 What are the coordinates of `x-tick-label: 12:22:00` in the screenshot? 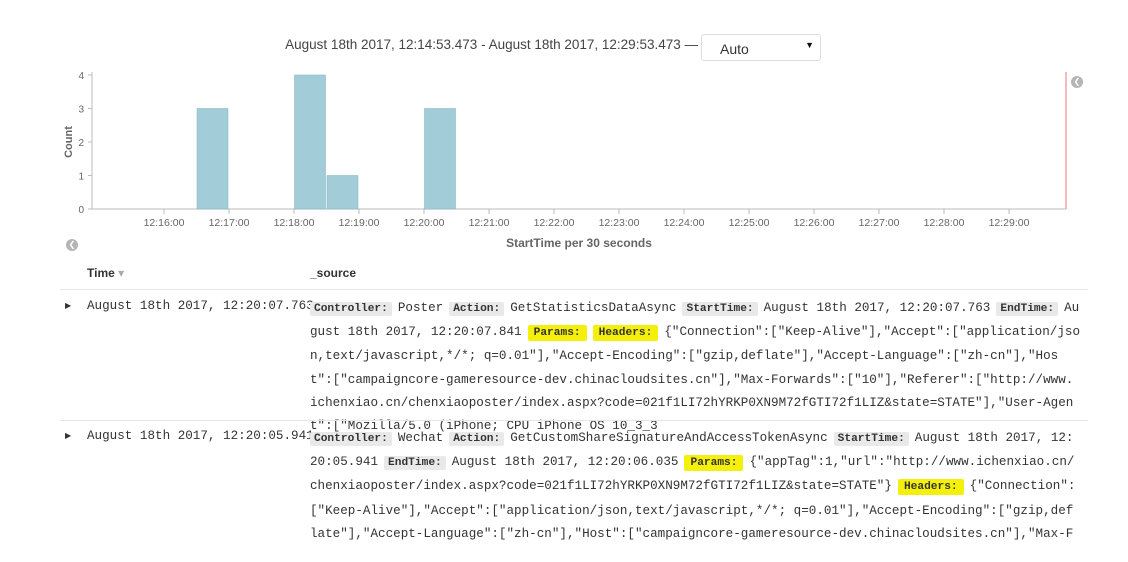 It's located at (554, 223).